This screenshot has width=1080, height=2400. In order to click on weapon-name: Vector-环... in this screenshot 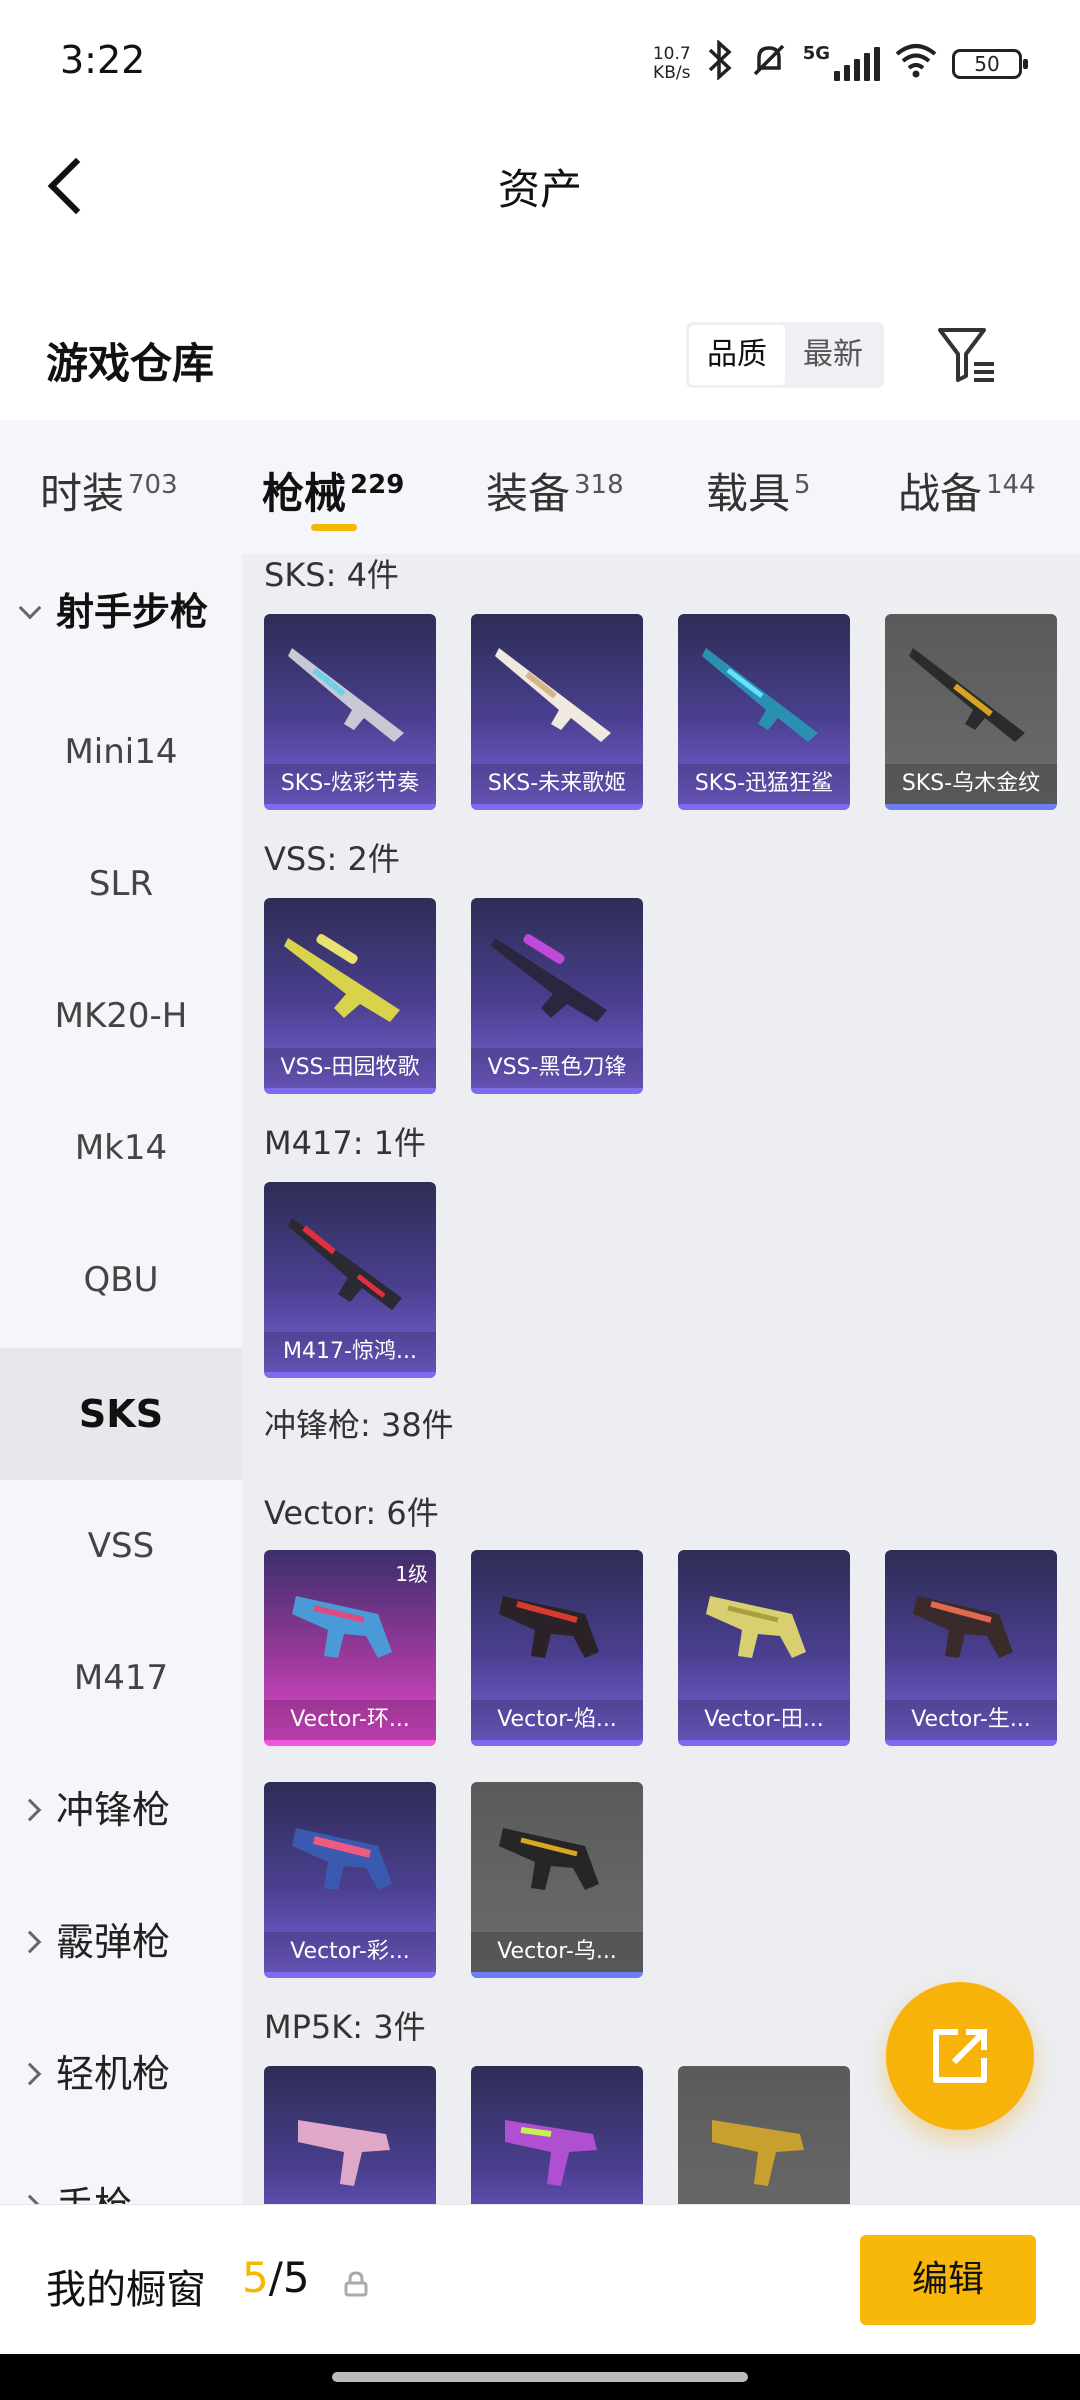, I will do `click(350, 1720)`.